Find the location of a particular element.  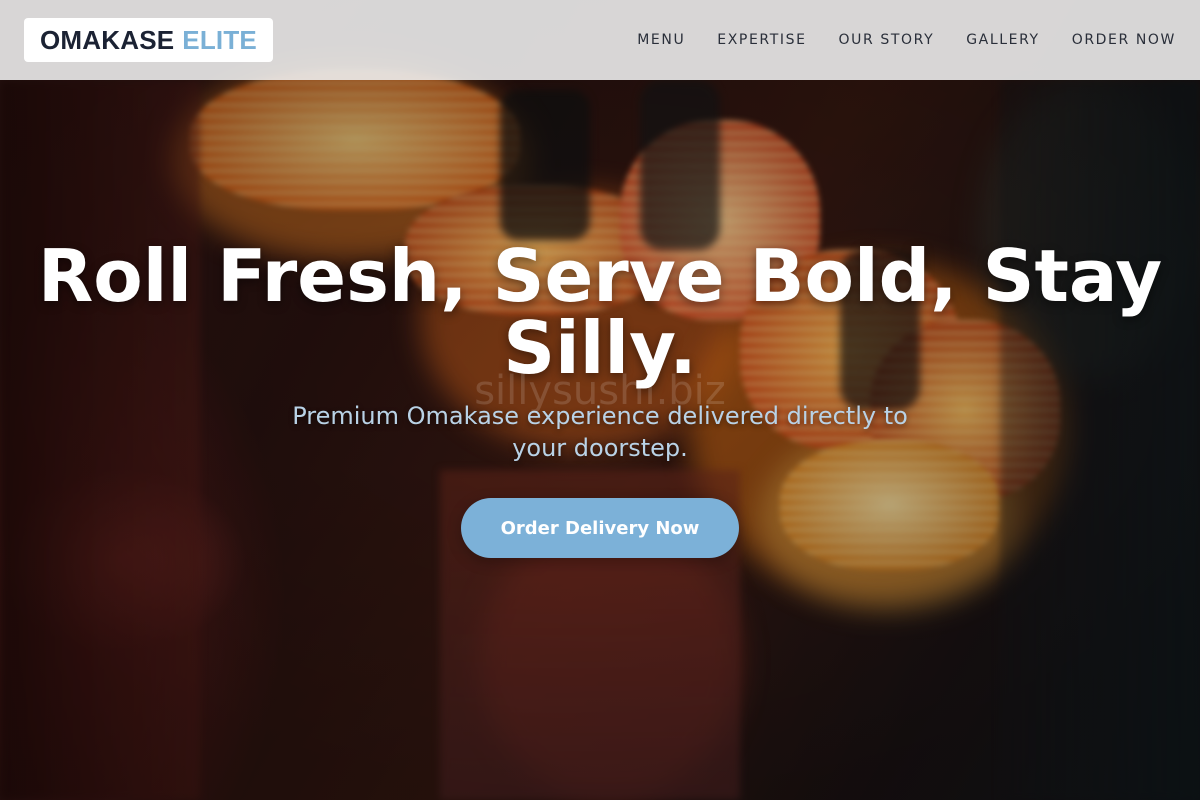

nav-link-menu: MENU is located at coordinates (661, 40).